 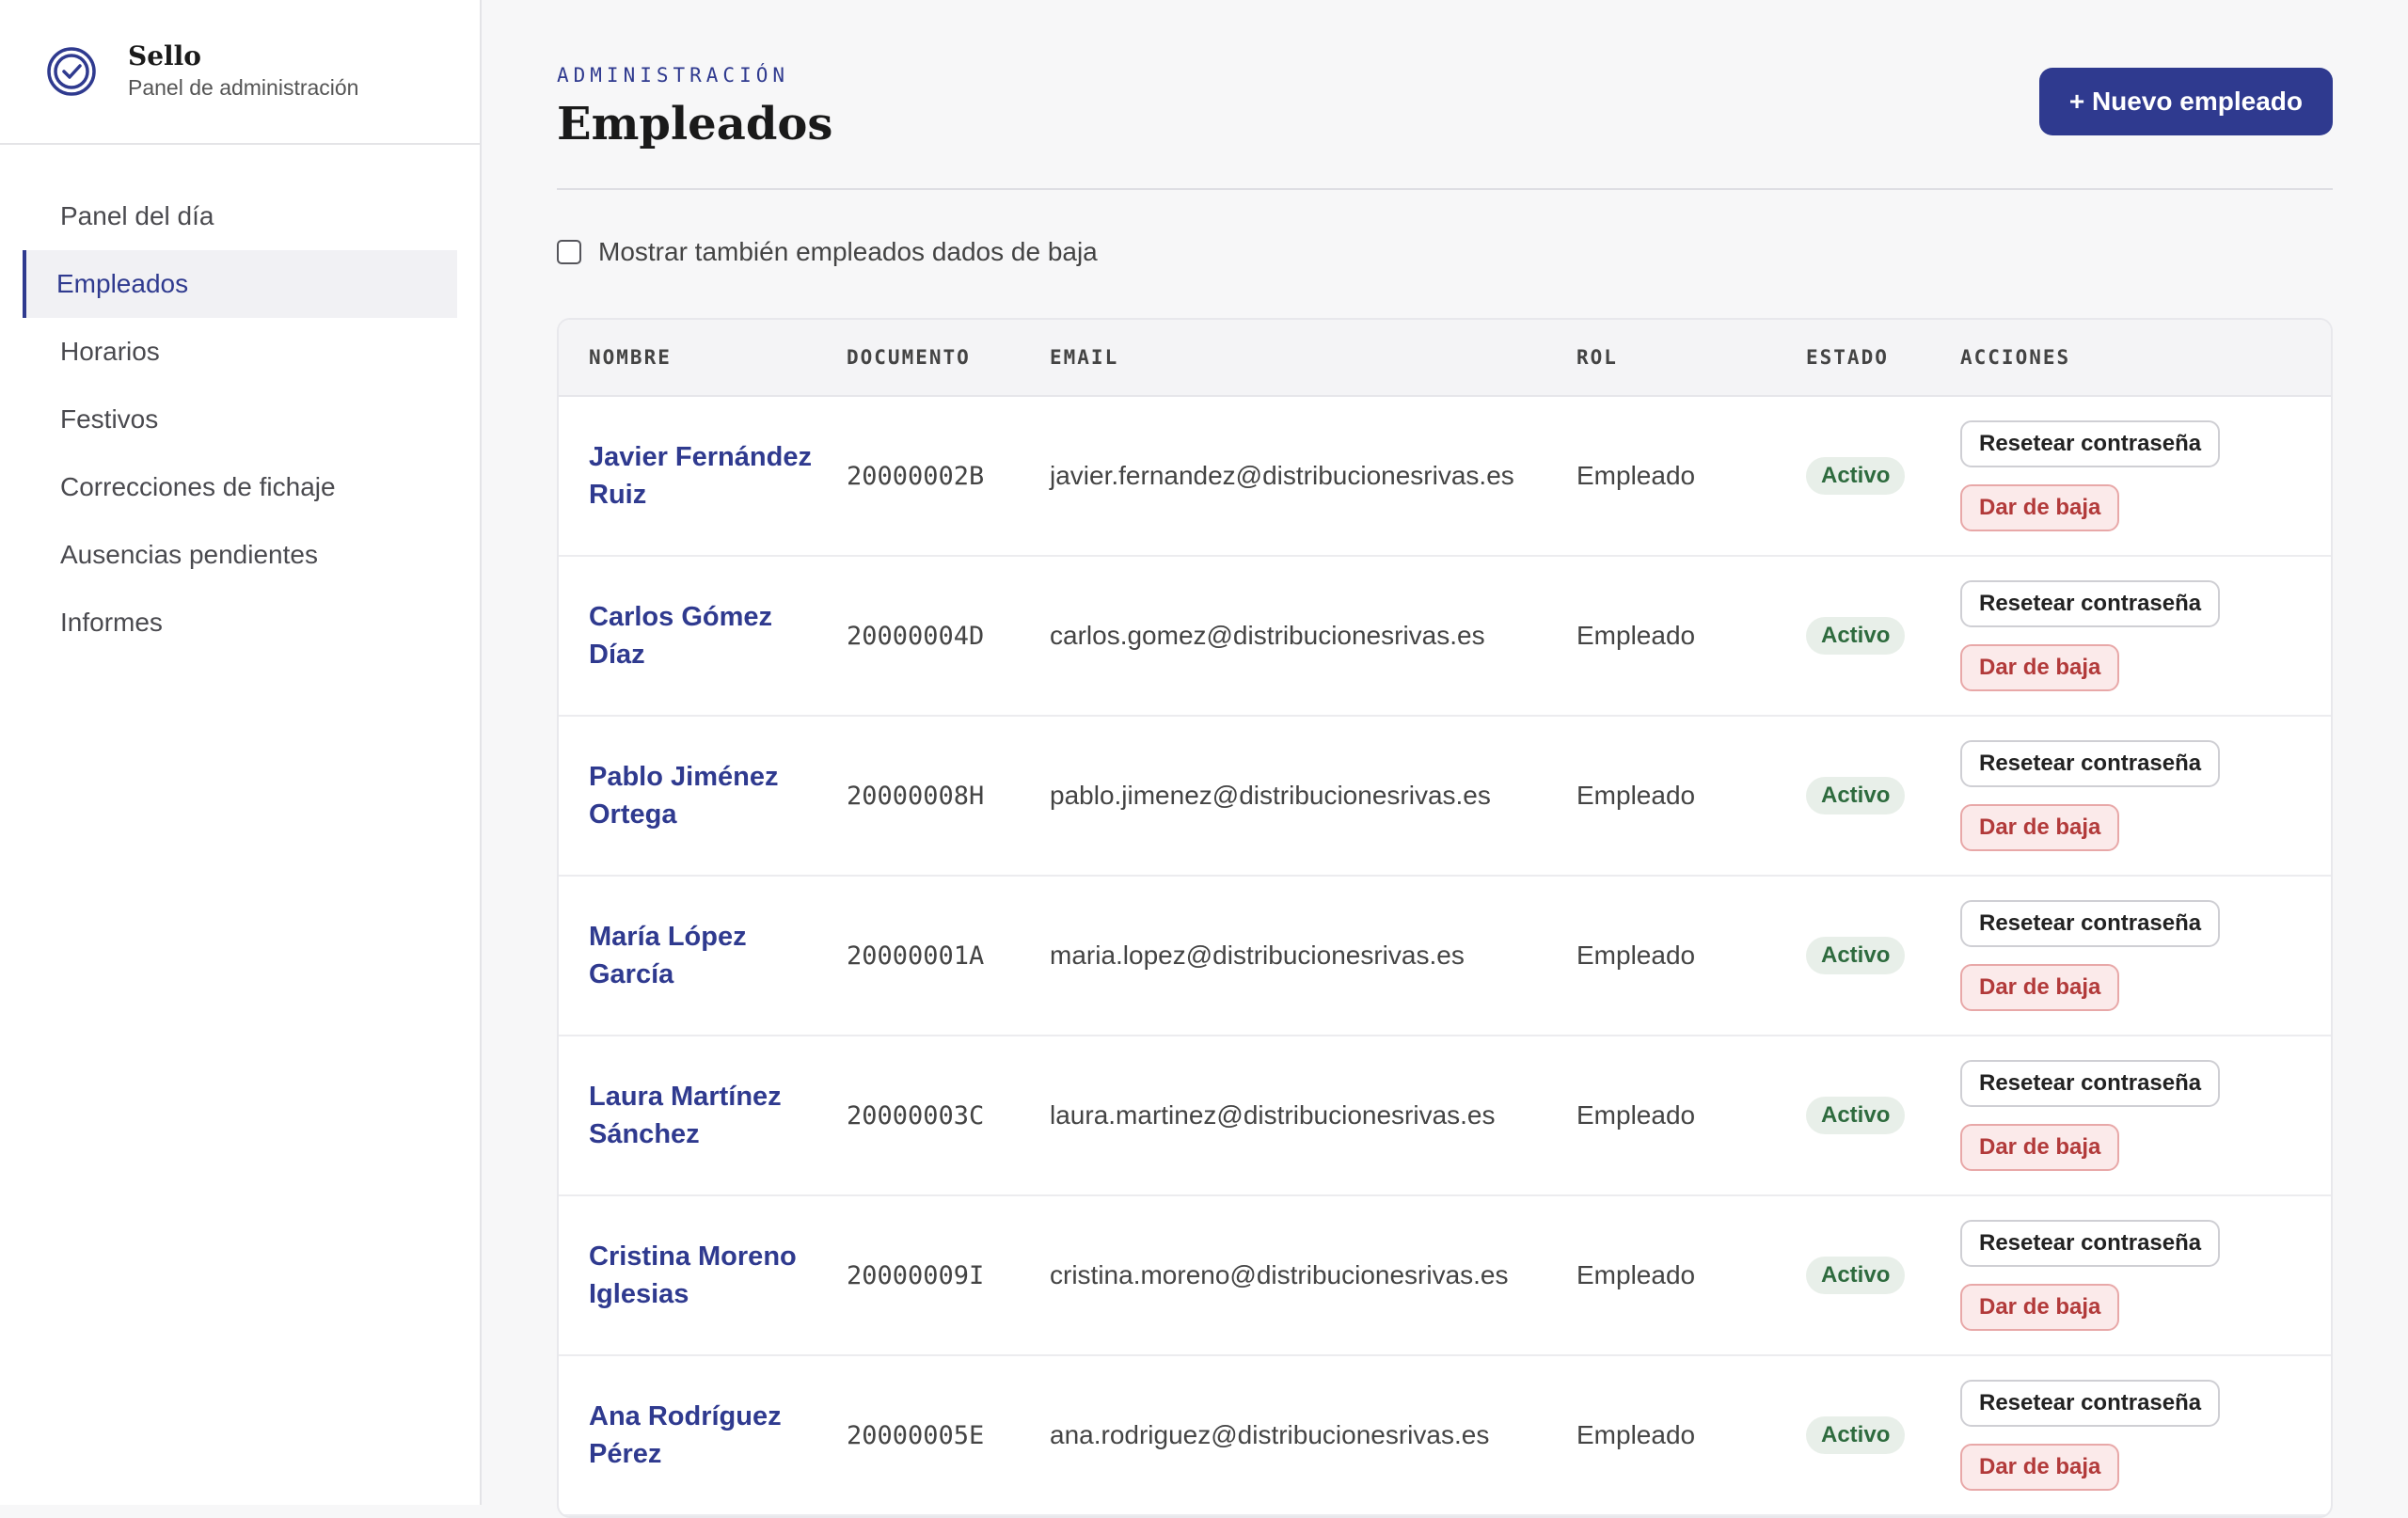 I want to click on employee-name-link: Ana Rodríguez Pérez, so click(x=711, y=1435).